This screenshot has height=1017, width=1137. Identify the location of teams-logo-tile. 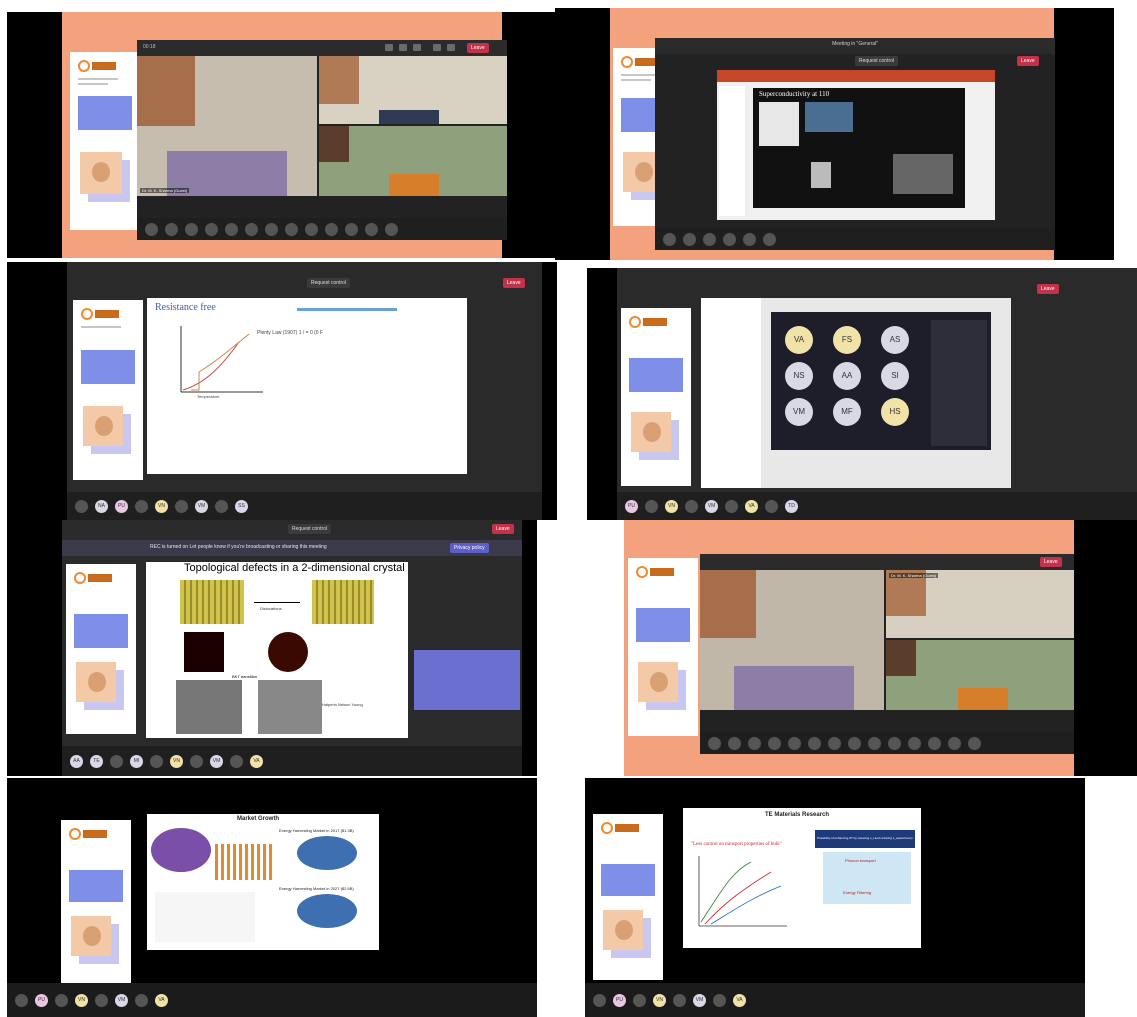
(467, 680).